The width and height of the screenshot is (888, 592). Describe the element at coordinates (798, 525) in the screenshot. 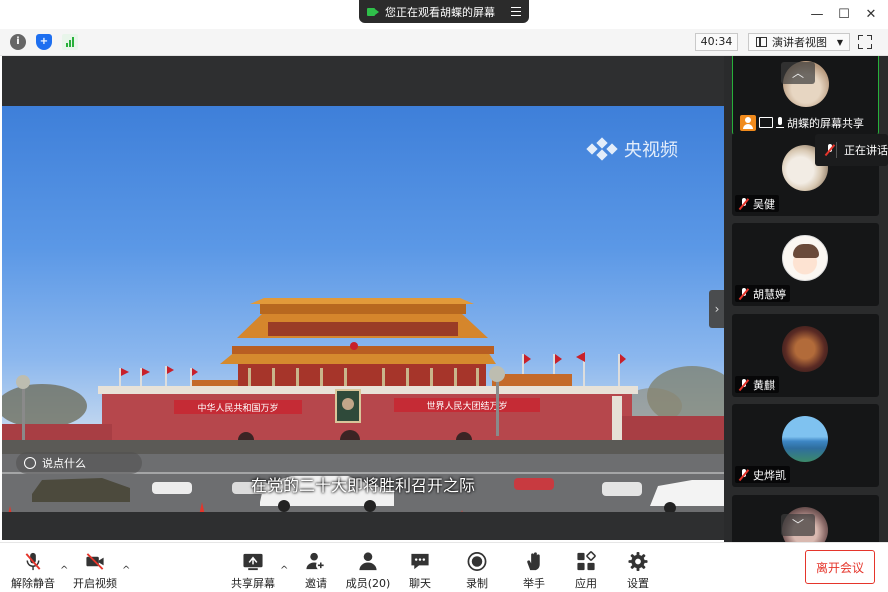

I see `scroll-down-button: ﹀` at that location.